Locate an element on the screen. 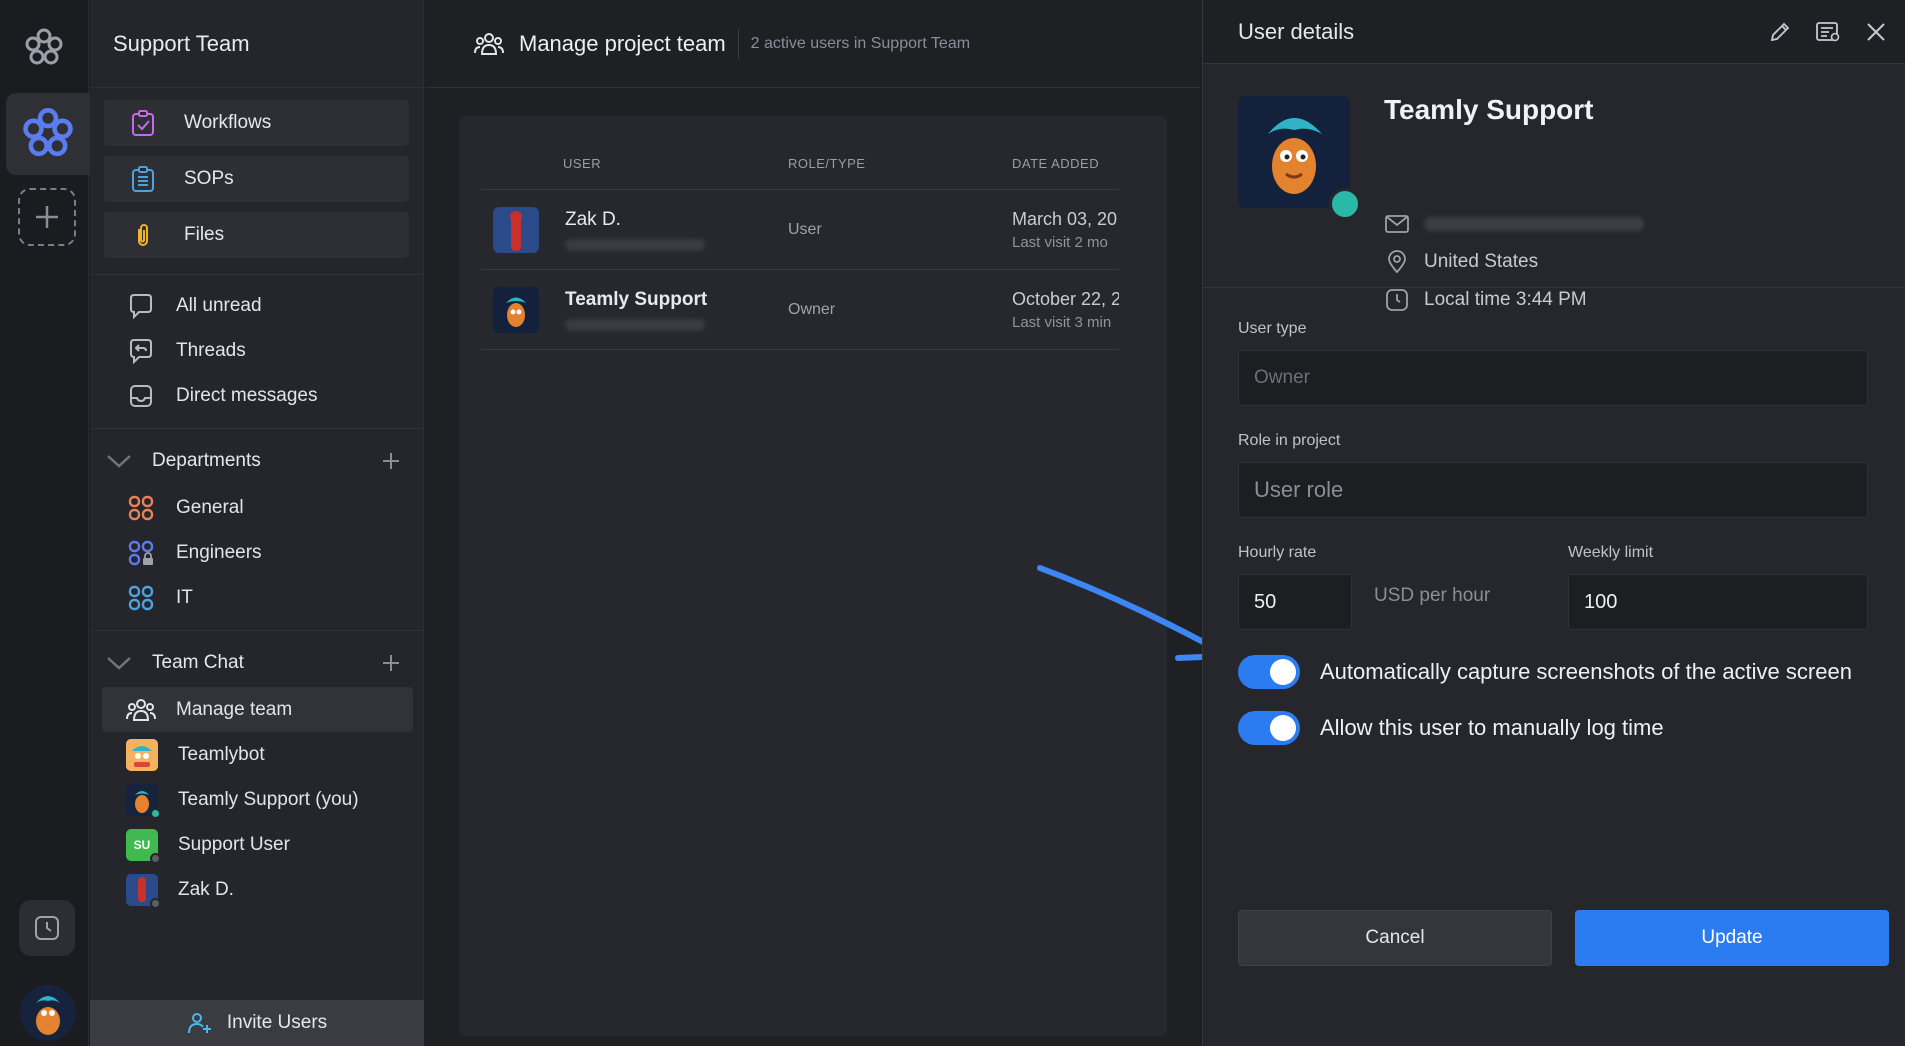 This screenshot has width=1905, height=1046. plus-icon is located at coordinates (47, 217).